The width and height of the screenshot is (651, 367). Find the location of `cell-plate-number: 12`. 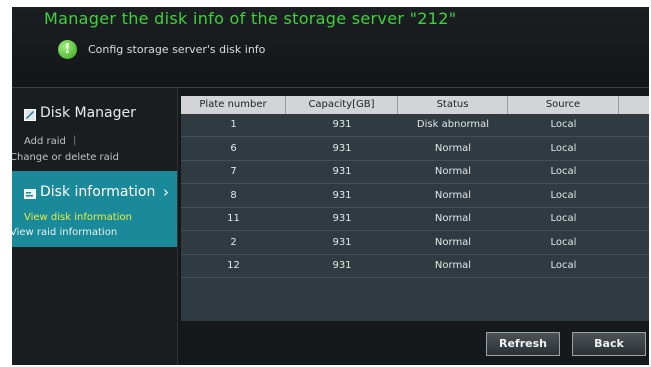

cell-plate-number: 12 is located at coordinates (233, 265).